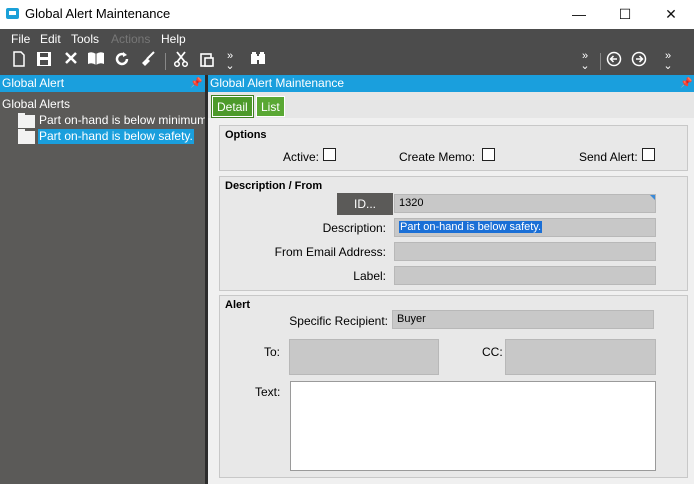  Describe the element at coordinates (330, 252) in the screenshot. I see `from-email-label: From Email Address:` at that location.